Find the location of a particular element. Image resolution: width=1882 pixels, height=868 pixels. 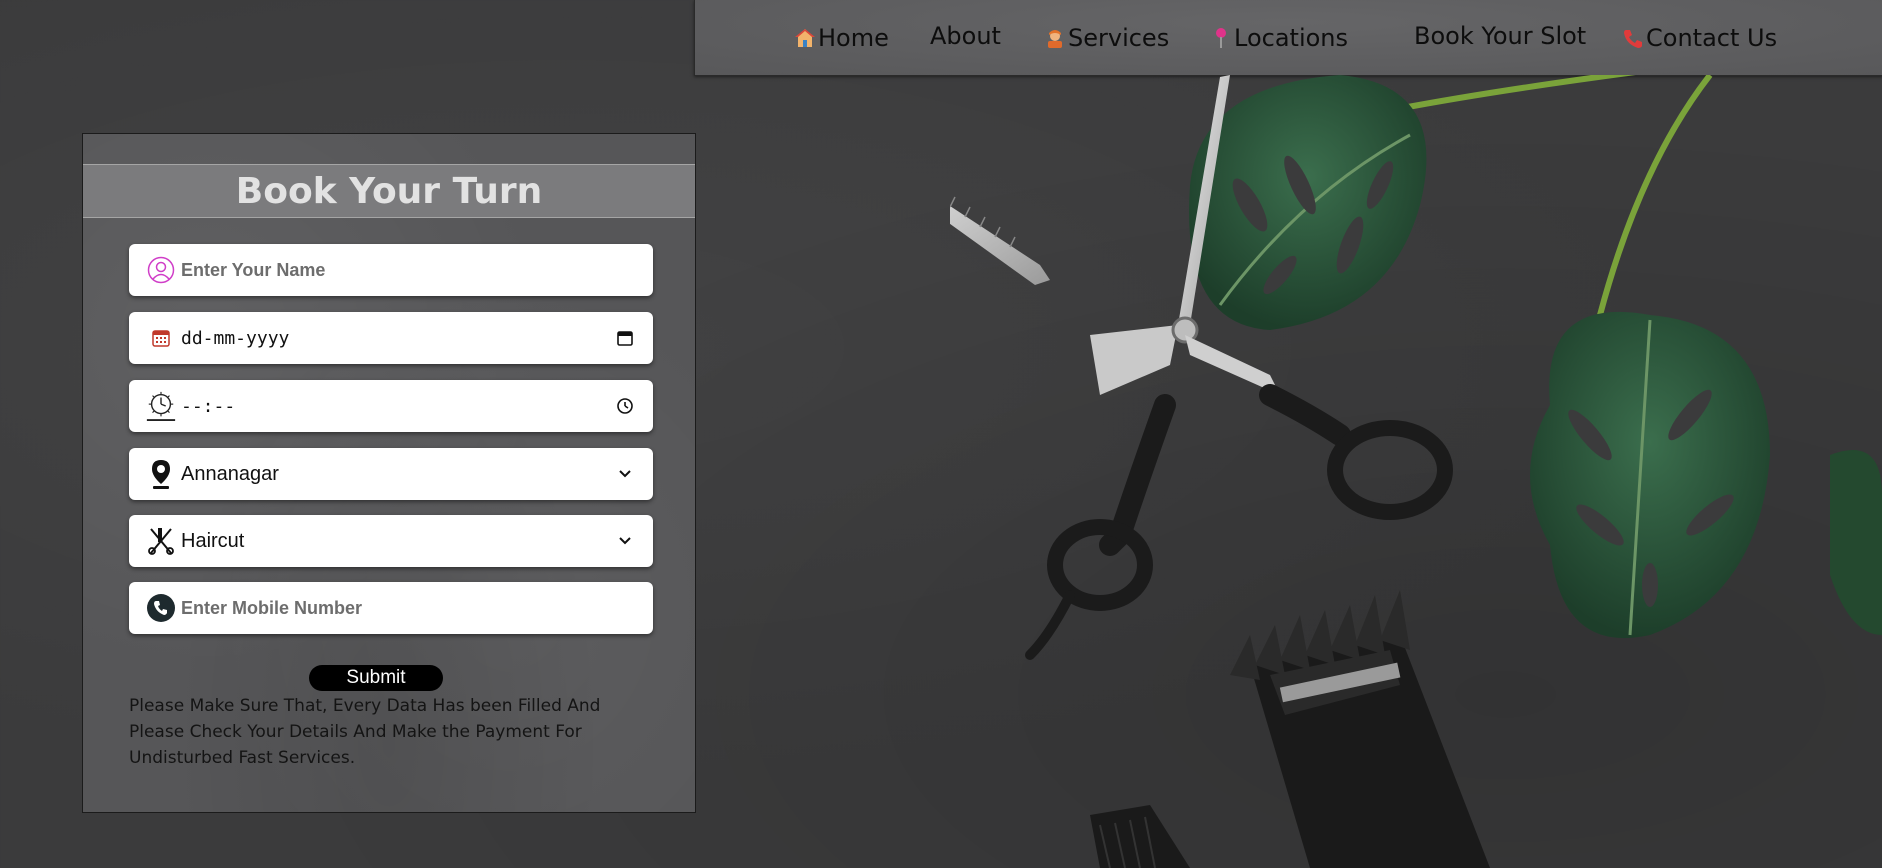

nav-book-label: Book Your Slot is located at coordinates (1500, 36).